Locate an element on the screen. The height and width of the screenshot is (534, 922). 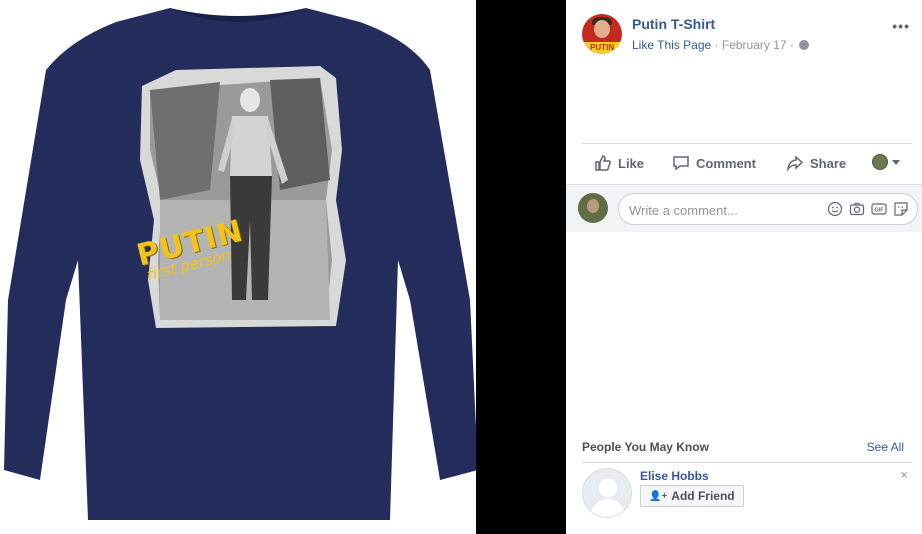
more-options-icon: ••• is located at coordinates (901, 26).